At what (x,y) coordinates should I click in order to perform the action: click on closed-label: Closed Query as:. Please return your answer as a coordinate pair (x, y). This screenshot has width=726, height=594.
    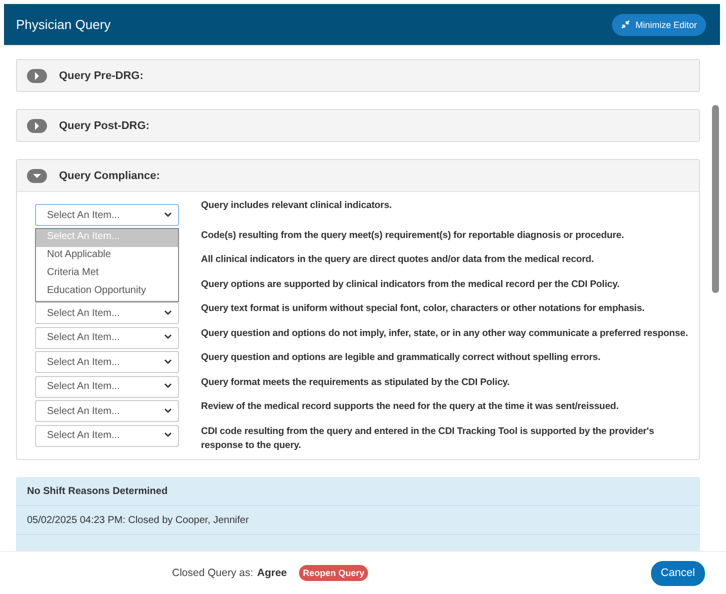
    Looking at the image, I should click on (213, 573).